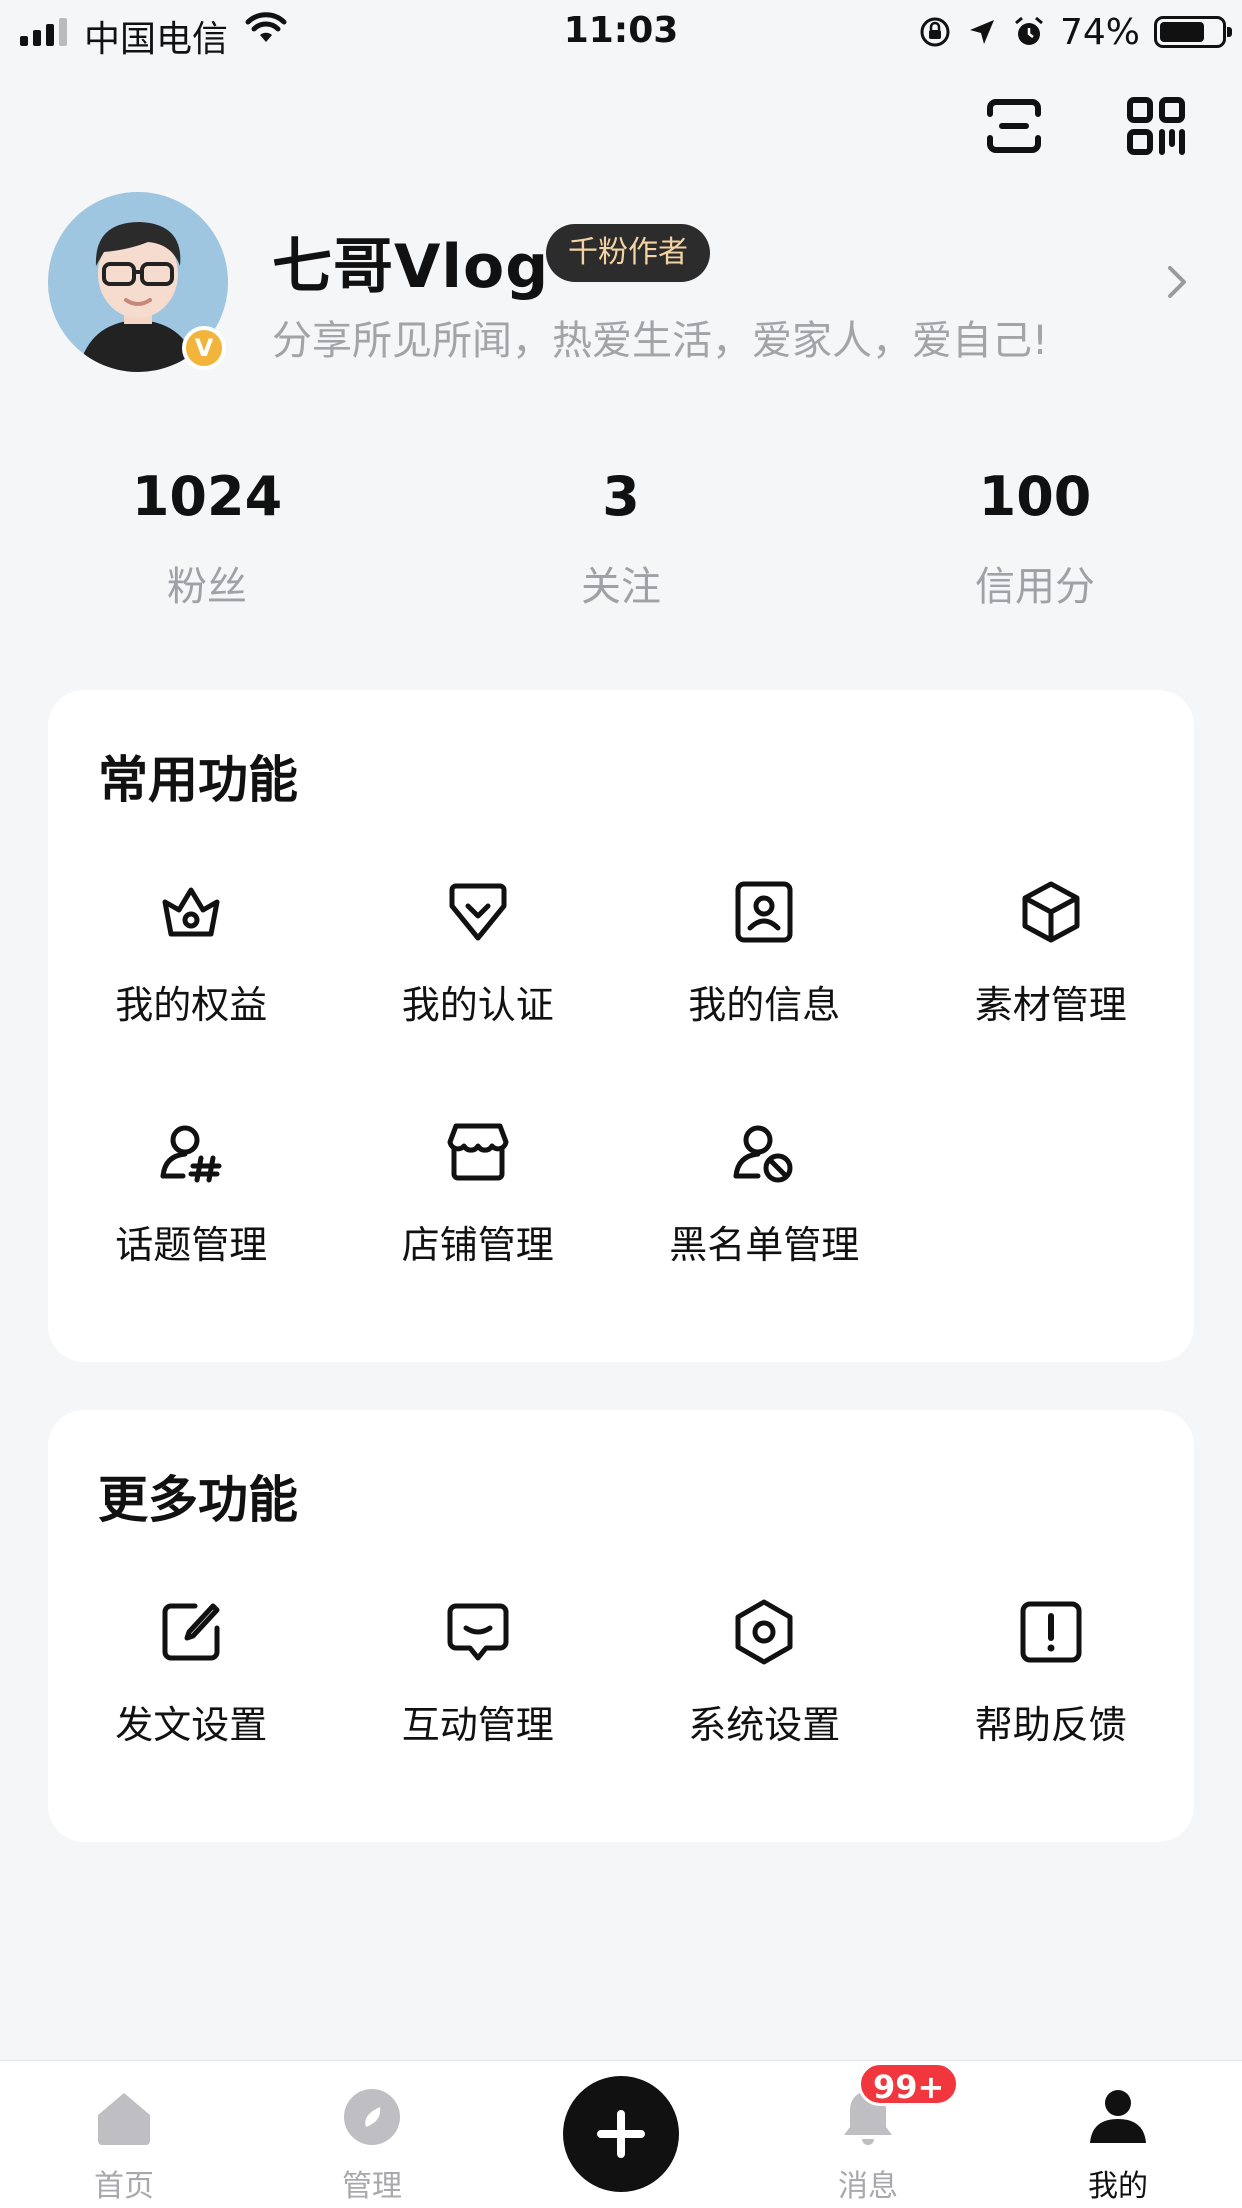 This screenshot has width=1242, height=2208. I want to click on function-post-settings: 发文设置, so click(191, 1716).